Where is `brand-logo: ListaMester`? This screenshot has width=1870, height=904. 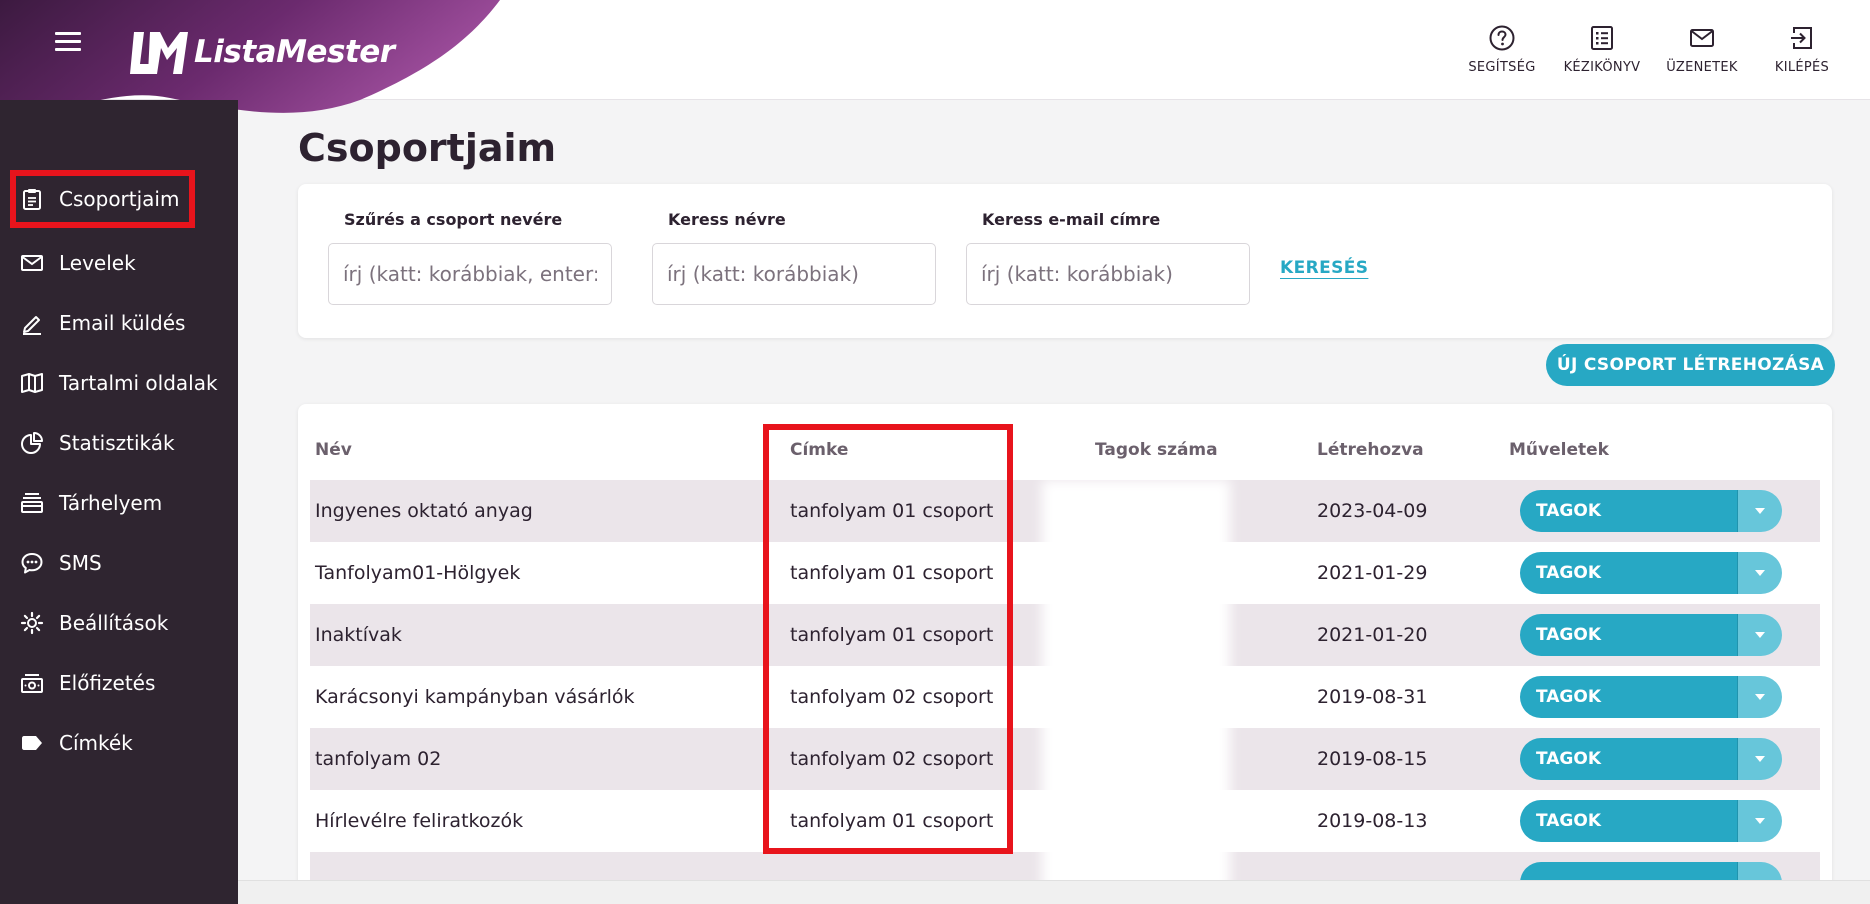
brand-logo: ListaMester is located at coordinates (262, 52).